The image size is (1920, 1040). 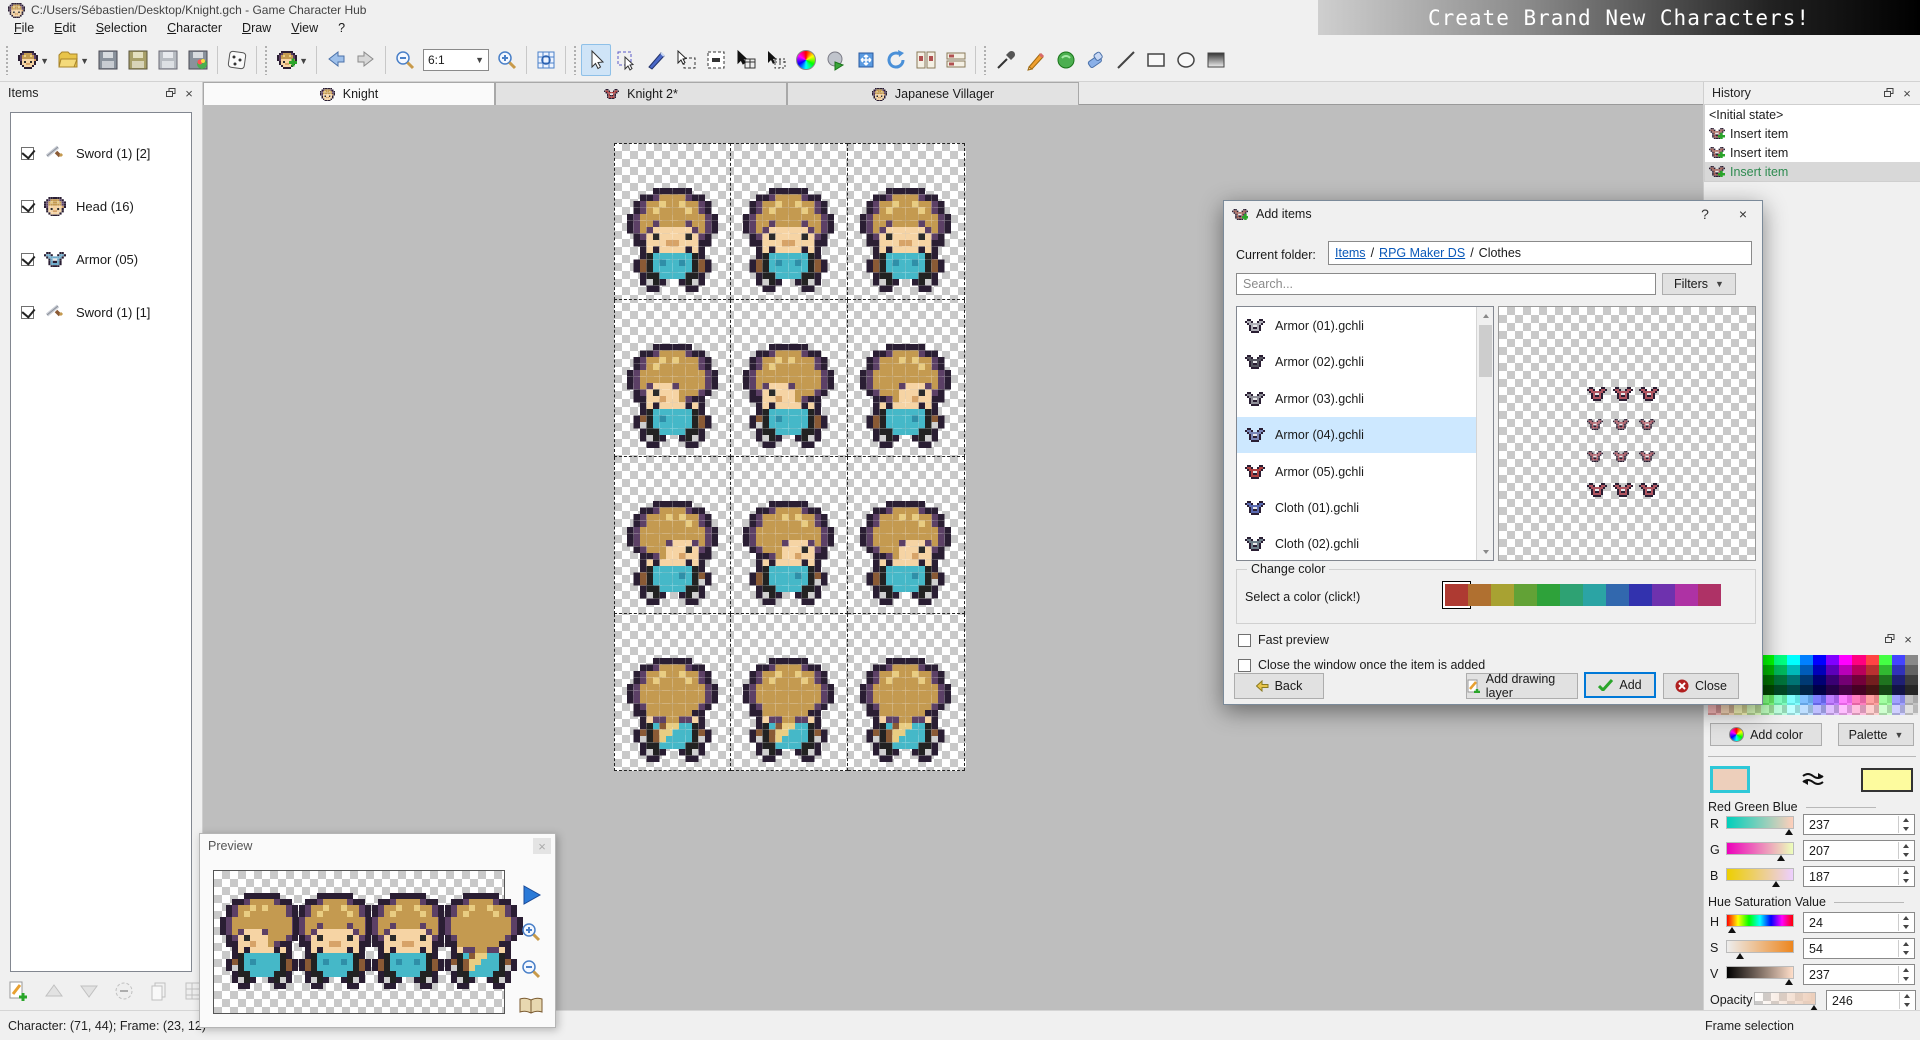 What do you see at coordinates (1422, 253) in the screenshot?
I see `breadcrumb-rpg-maker-ds: RPG Maker DS` at bounding box center [1422, 253].